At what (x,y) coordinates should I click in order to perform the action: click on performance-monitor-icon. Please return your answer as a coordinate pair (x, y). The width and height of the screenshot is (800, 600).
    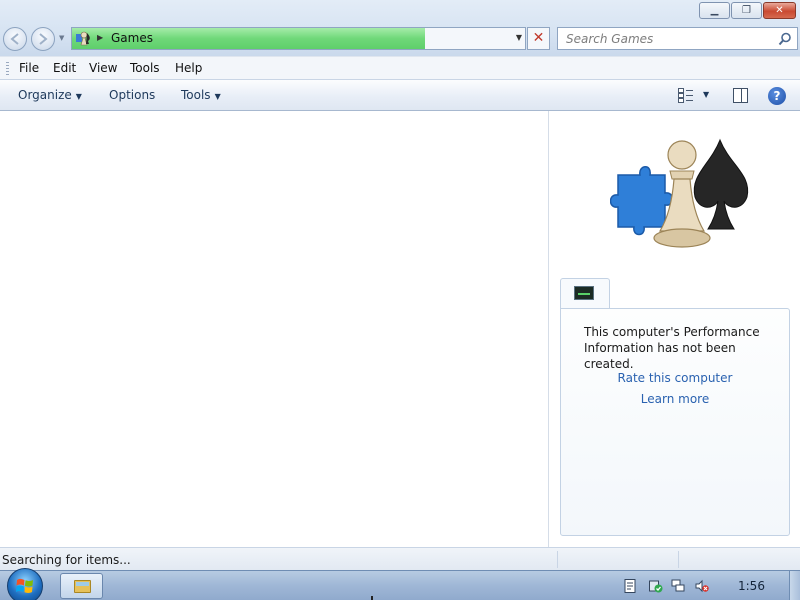
    Looking at the image, I should click on (584, 293).